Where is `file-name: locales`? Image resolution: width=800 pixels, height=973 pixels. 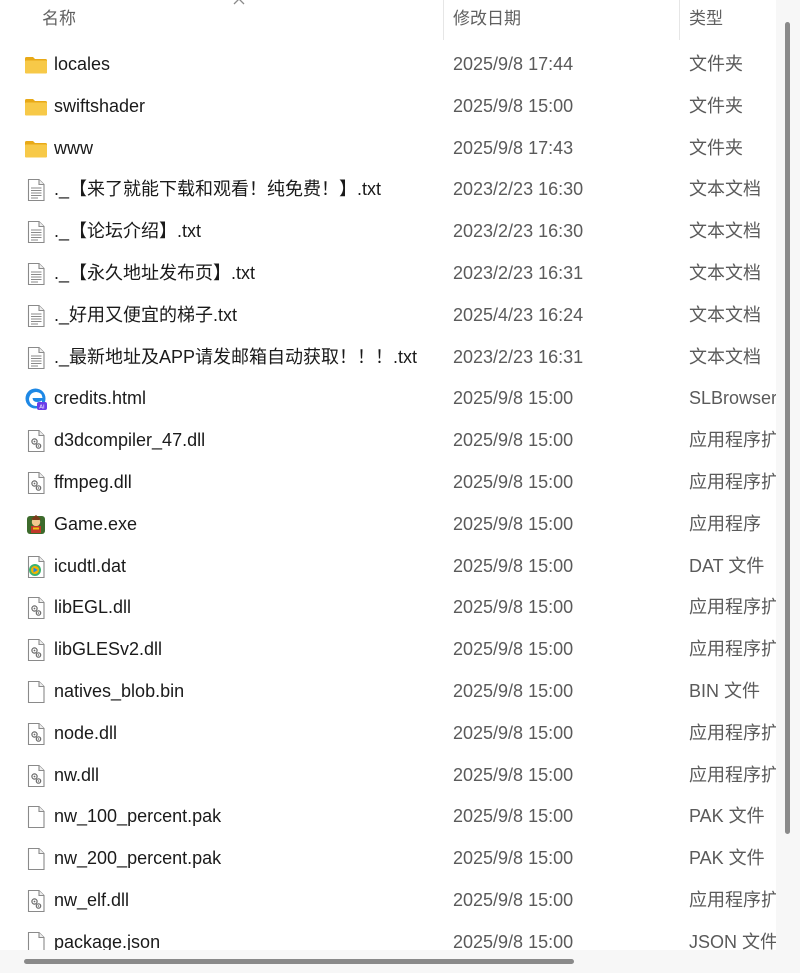
file-name: locales is located at coordinates (82, 64).